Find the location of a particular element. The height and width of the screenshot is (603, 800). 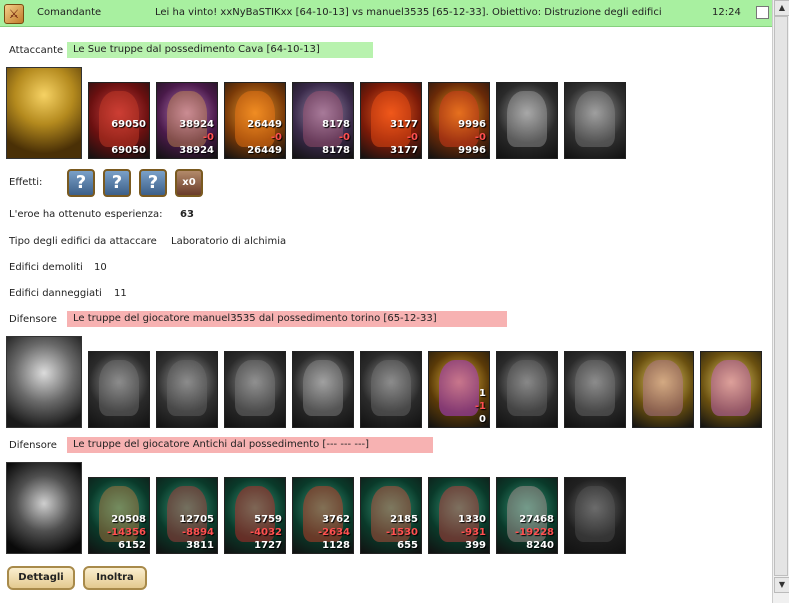

attacker-hero-portrait is located at coordinates (44, 113).